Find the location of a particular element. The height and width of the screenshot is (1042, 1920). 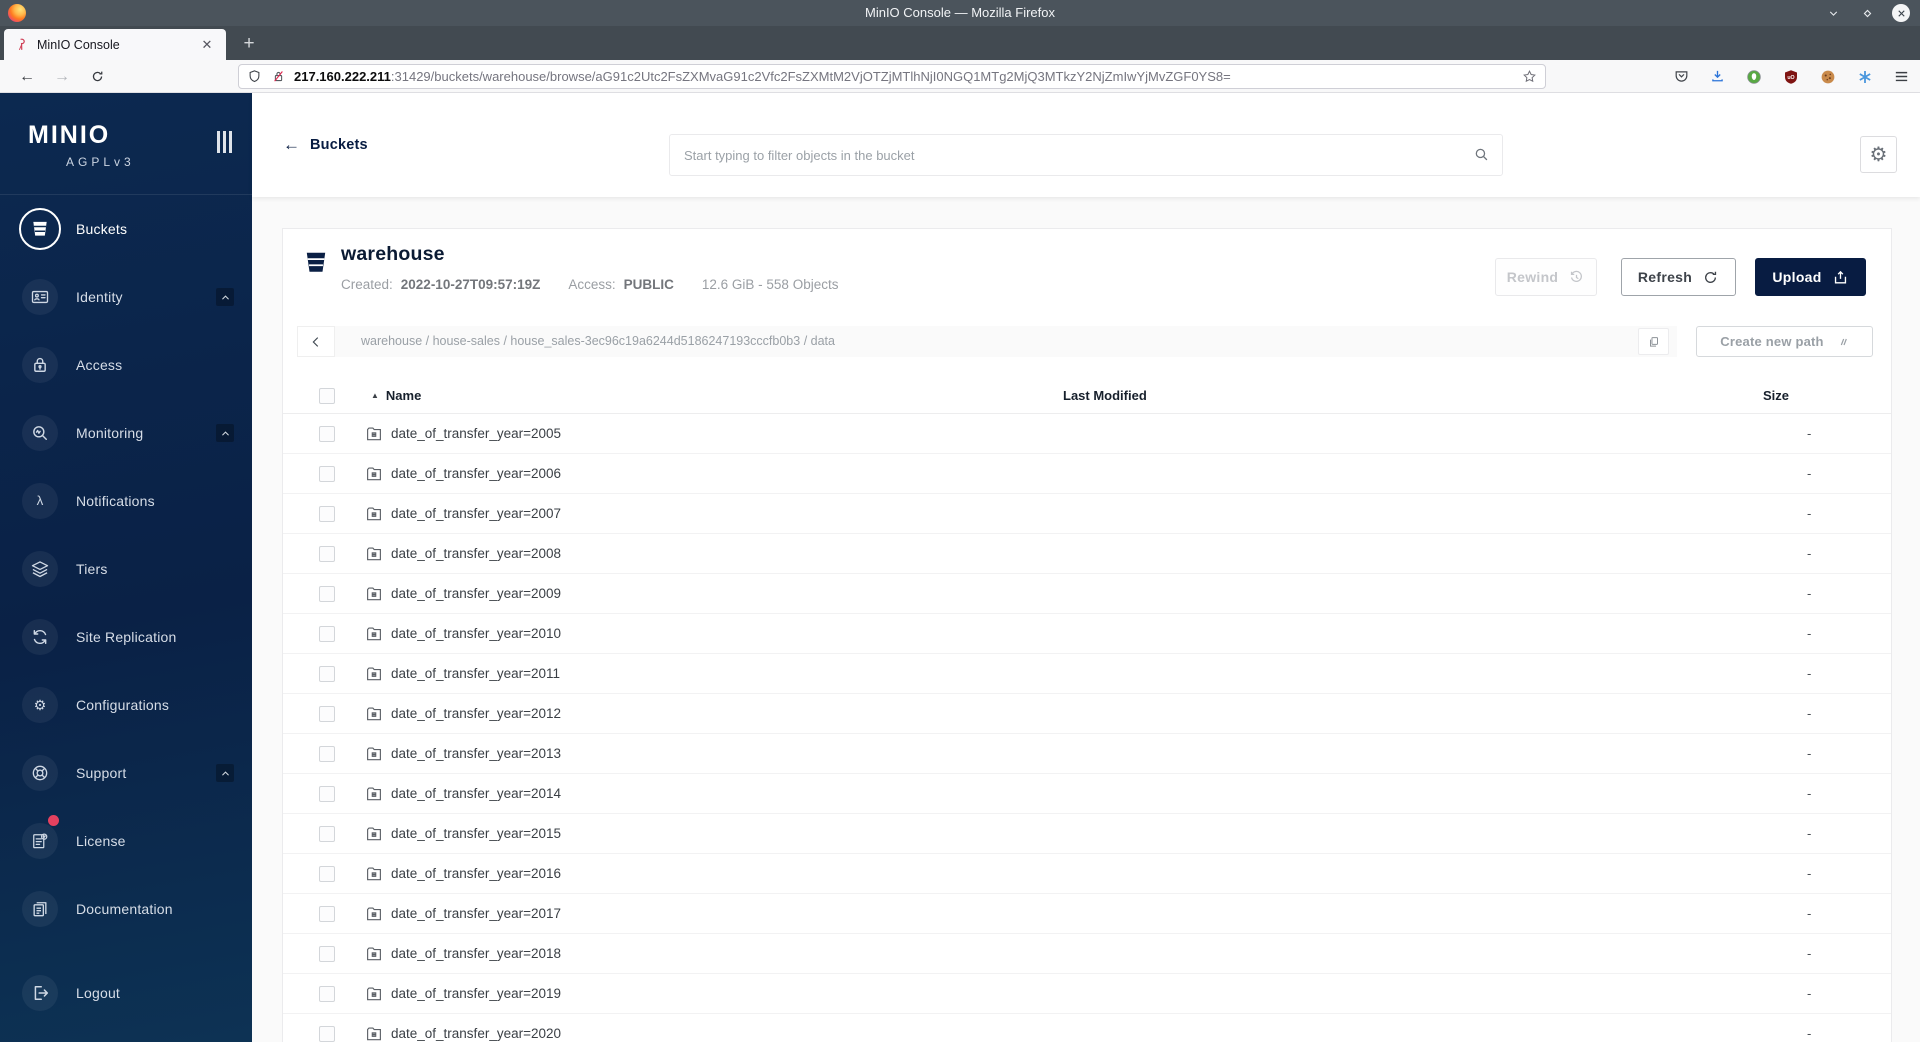

table-row: date_of_transfer_year=2008 - is located at coordinates (1087, 554).